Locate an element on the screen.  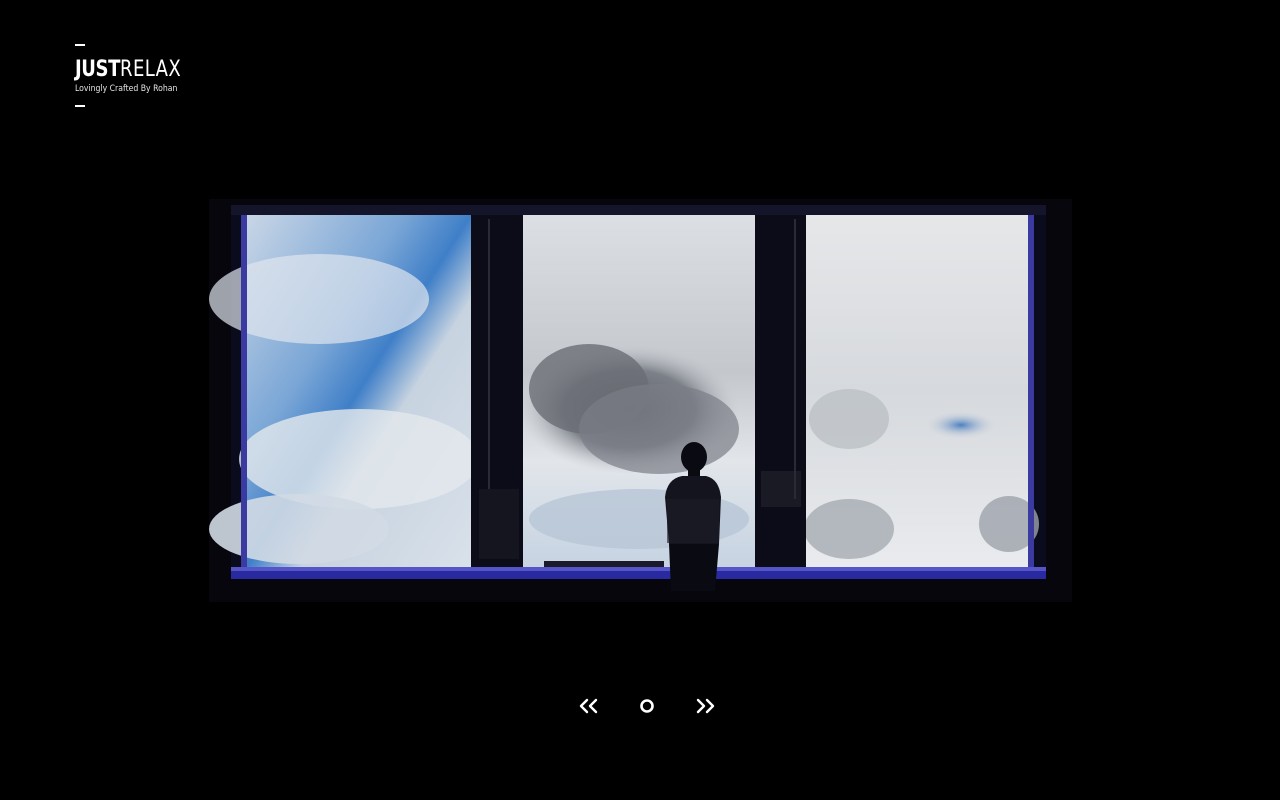
logo: JUSTRELAX Lovingly Crafted By Rohan is located at coordinates (139, 75).